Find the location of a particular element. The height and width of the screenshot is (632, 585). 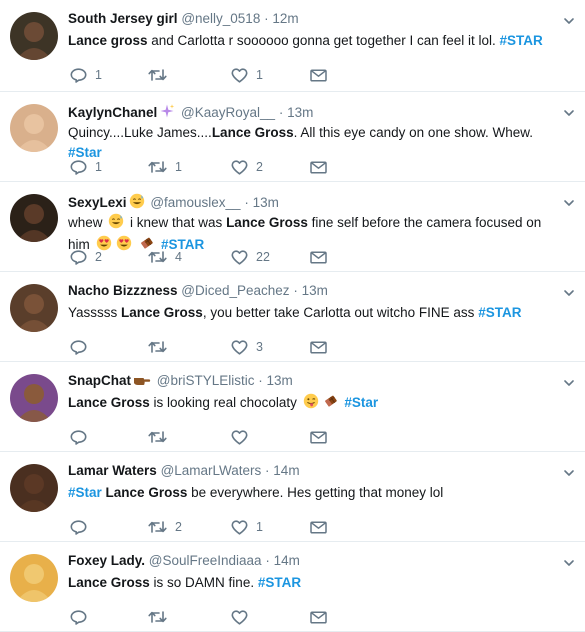

pointing-hand-icon is located at coordinates (142, 381).